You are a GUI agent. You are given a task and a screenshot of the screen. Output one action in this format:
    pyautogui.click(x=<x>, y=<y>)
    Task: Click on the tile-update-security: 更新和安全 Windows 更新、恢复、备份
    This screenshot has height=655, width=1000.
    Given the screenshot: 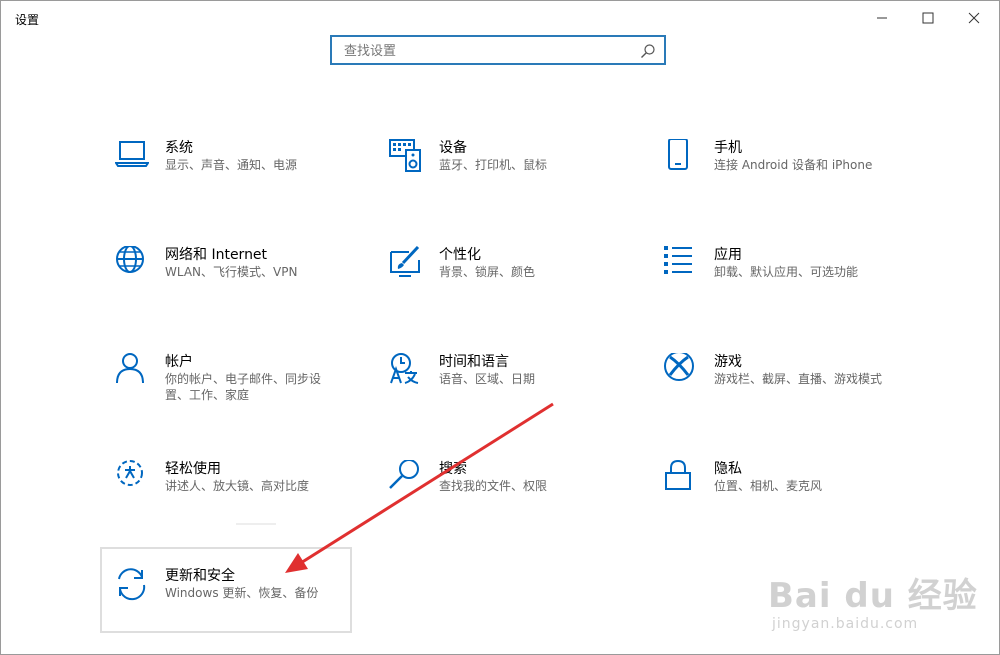 What is the action you would take?
    pyautogui.click(x=240, y=597)
    